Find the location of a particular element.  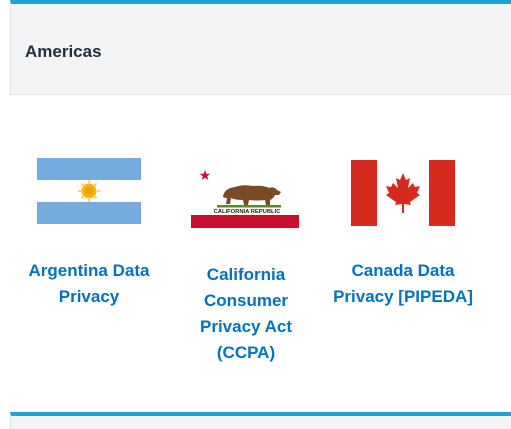

canada-flag-icon is located at coordinates (403, 193).